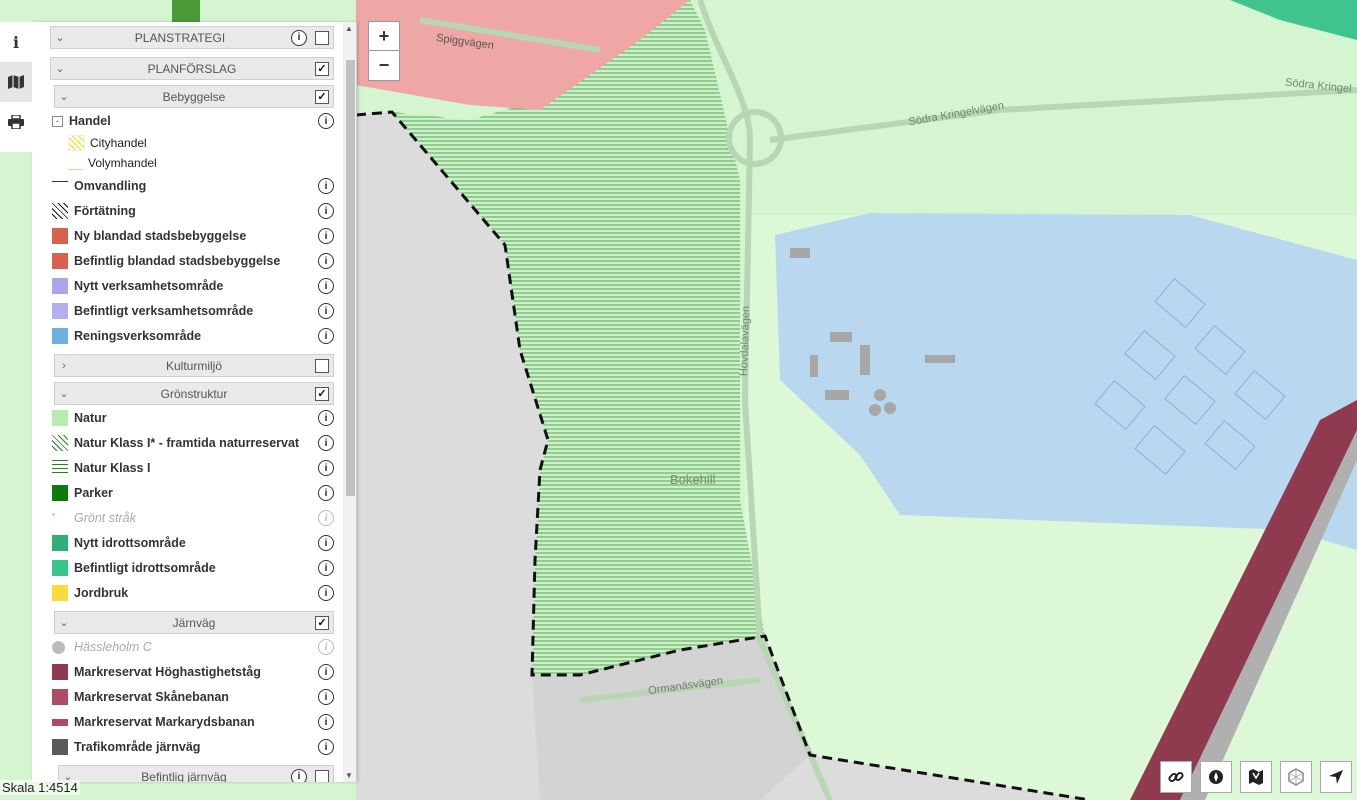  Describe the element at coordinates (122, 162) in the screenshot. I see `legend-label: Volymhandel` at that location.